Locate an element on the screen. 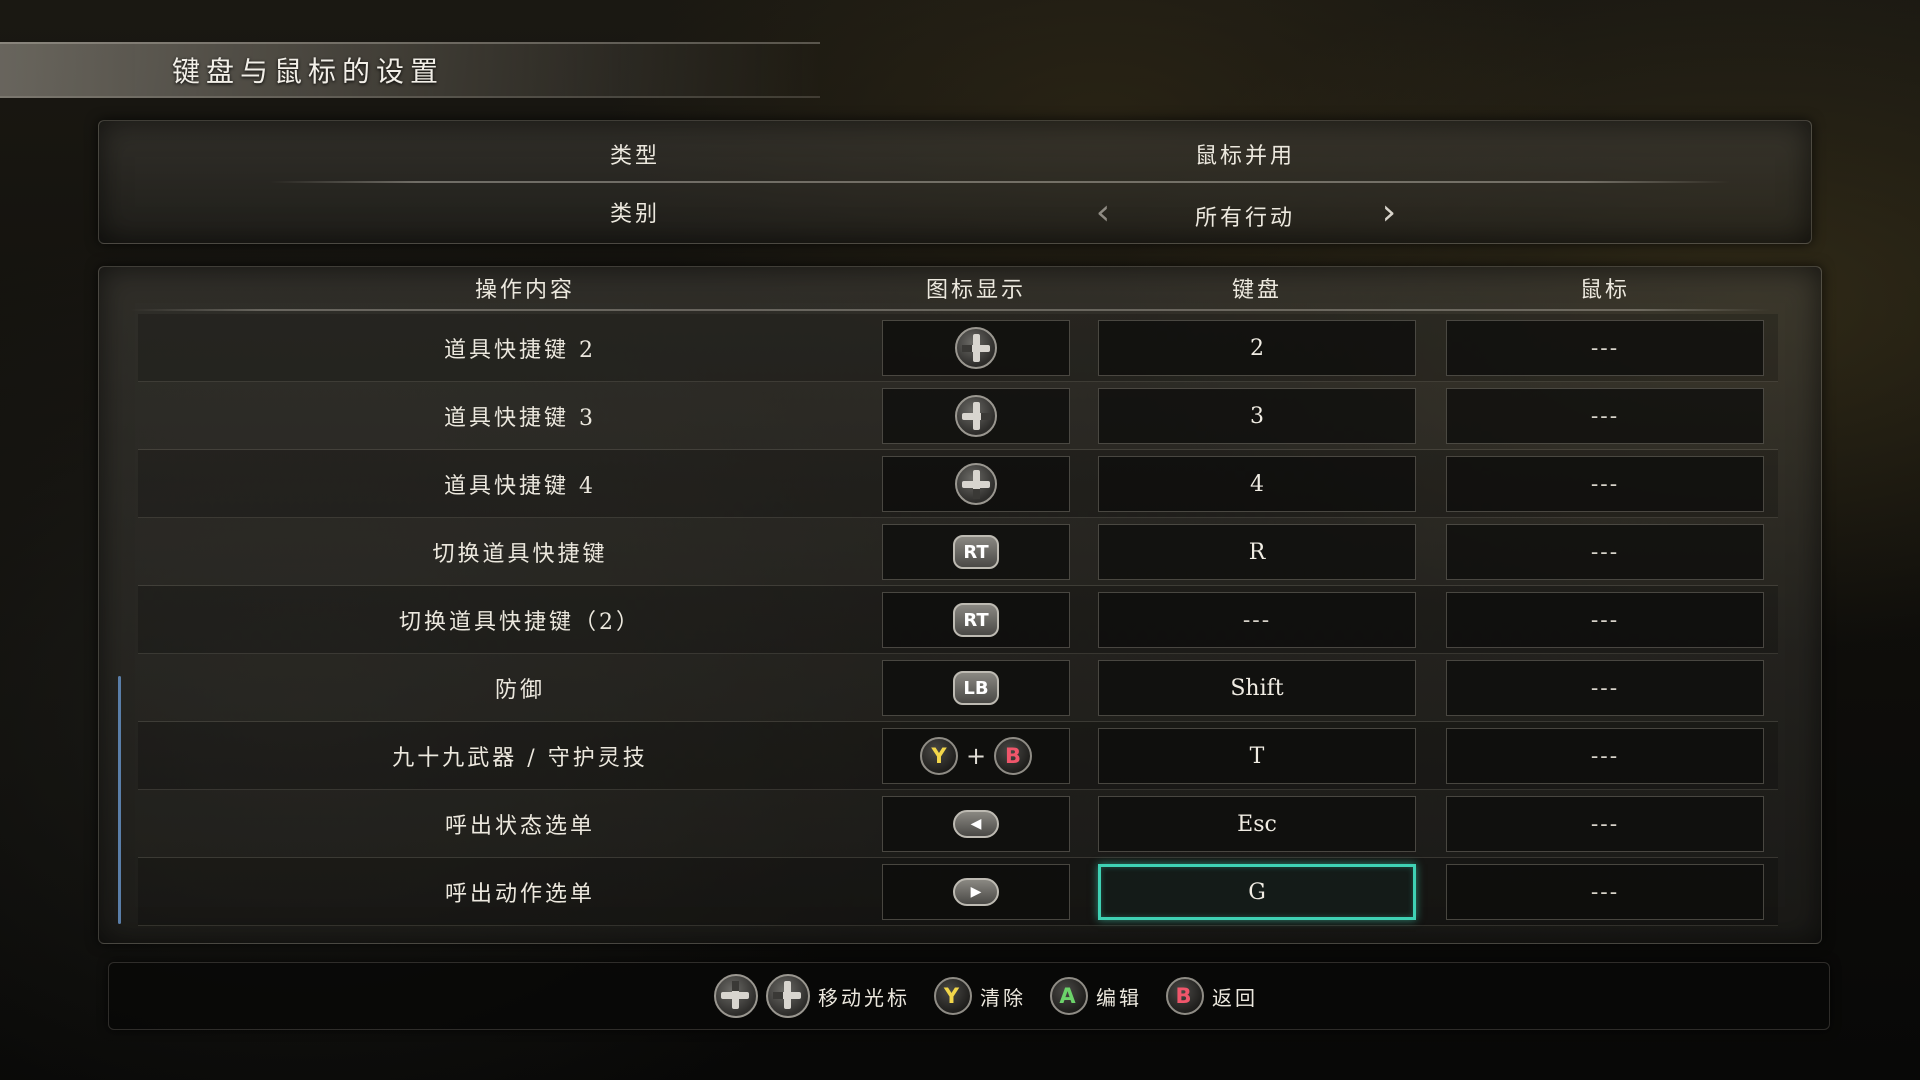  keyboard-binding: 4 is located at coordinates (1257, 484).